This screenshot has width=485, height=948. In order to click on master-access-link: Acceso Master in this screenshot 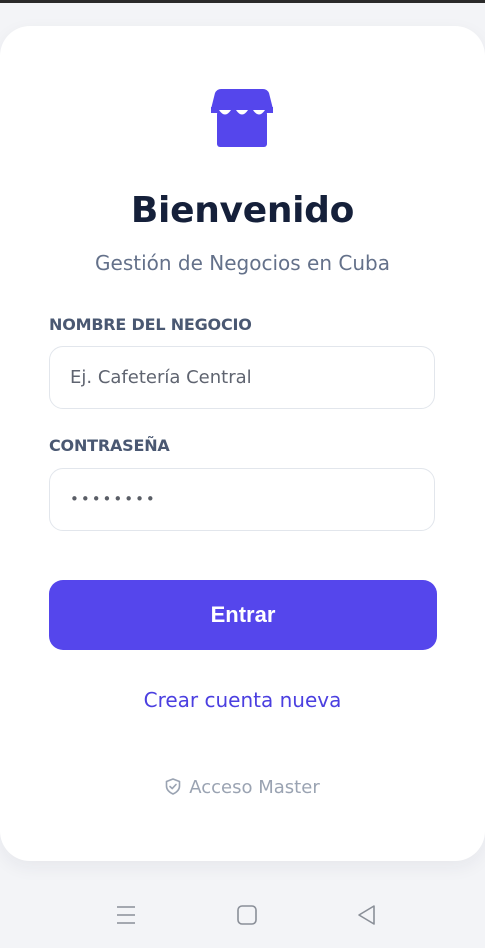, I will do `click(242, 787)`.